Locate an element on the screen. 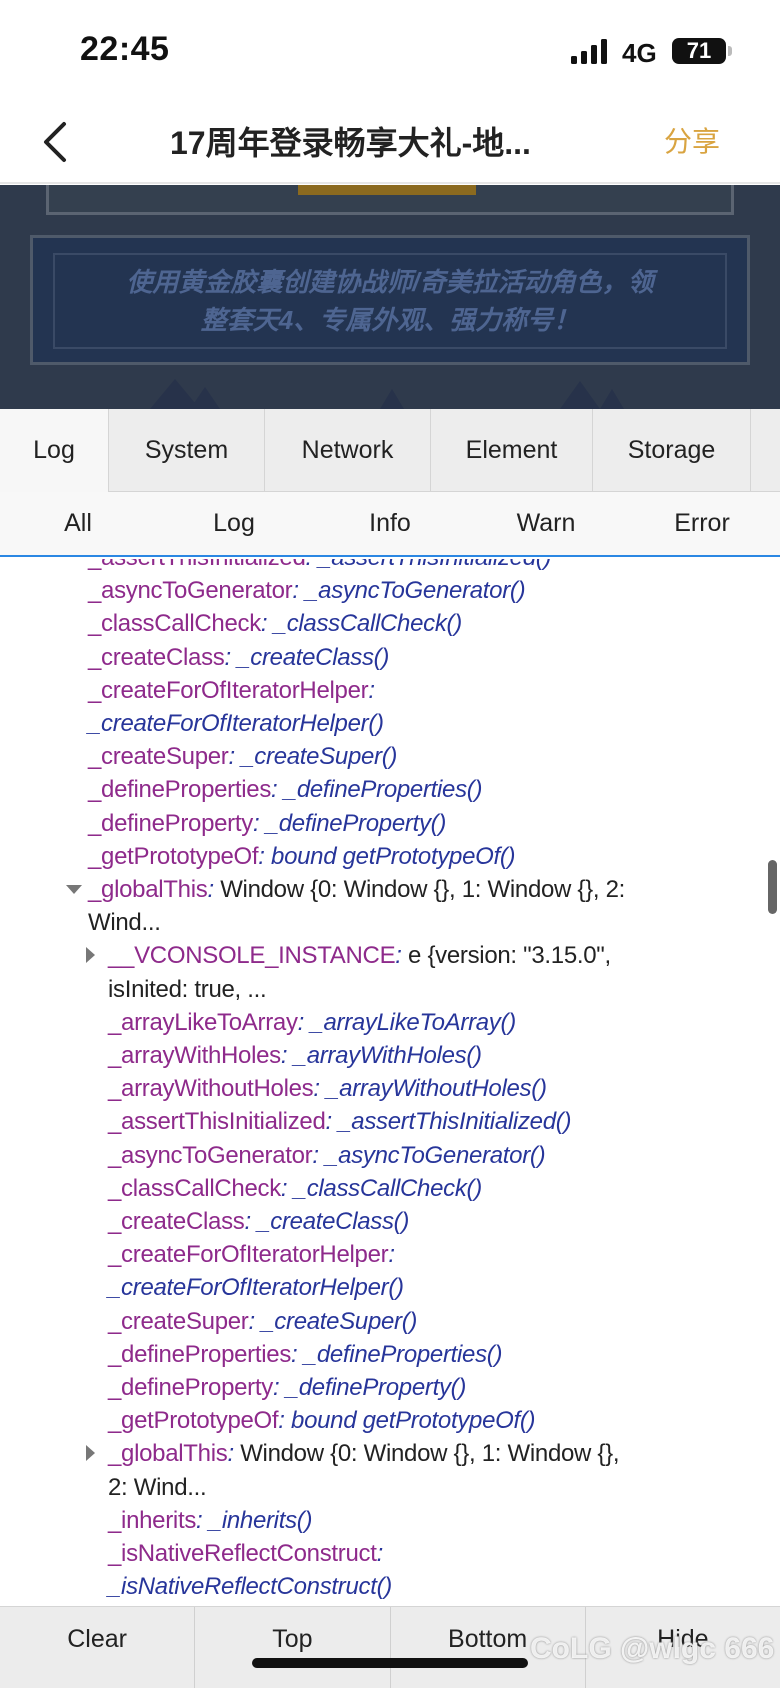  banner-box: 使用黄金胶囊创建协战师/奇美拉活动角色，领 整套天4、专属外观、强力称号！ is located at coordinates (390, 300).